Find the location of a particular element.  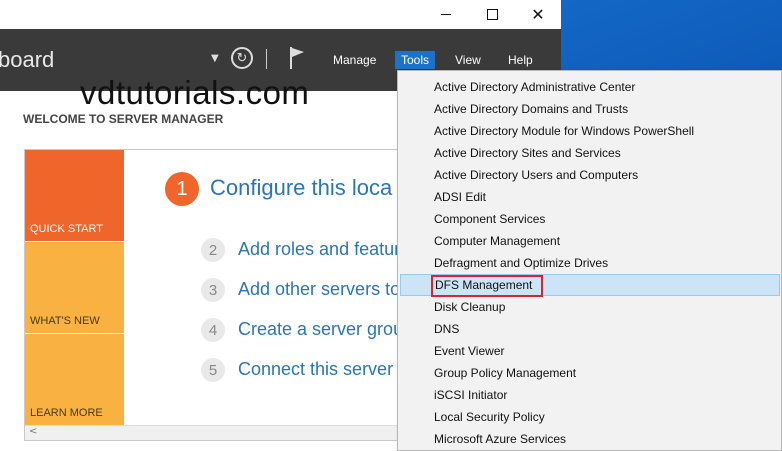

minimize-button is located at coordinates (446, 14).